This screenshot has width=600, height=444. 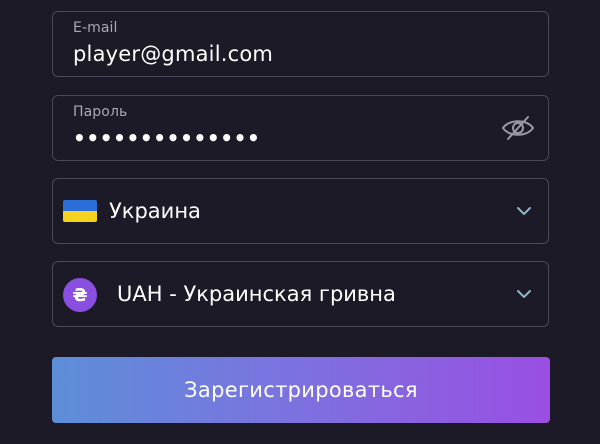 What do you see at coordinates (95, 28) in the screenshot?
I see `email-label: E-mail` at bounding box center [95, 28].